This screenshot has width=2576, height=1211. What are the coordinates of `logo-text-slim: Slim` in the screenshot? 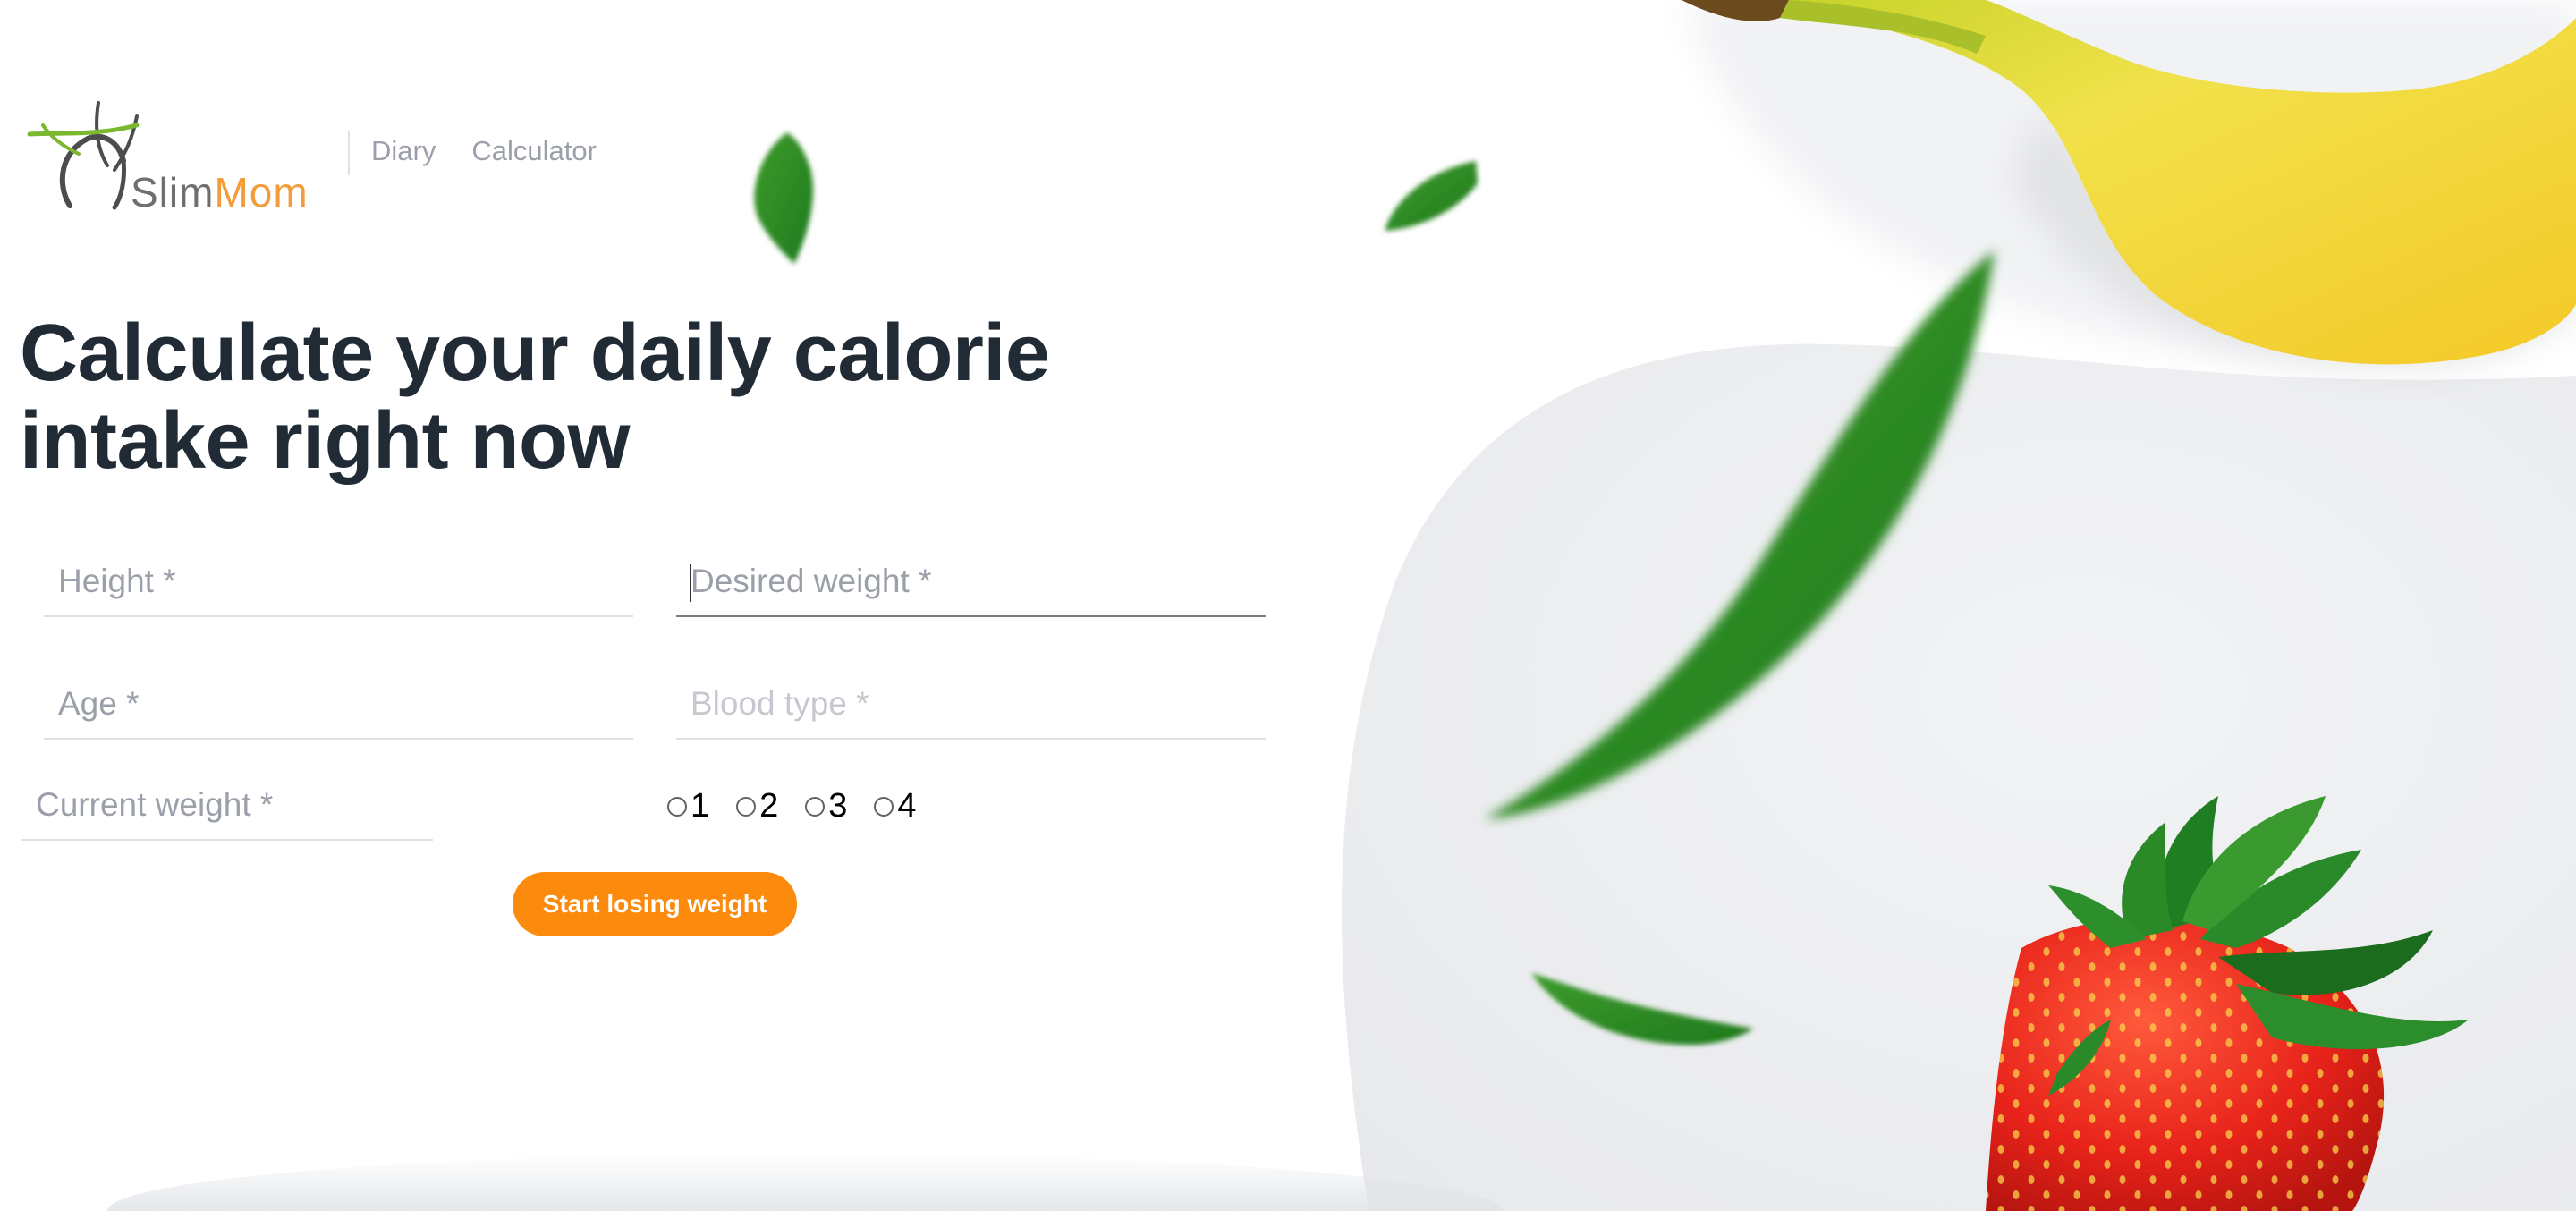 It's located at (173, 192).